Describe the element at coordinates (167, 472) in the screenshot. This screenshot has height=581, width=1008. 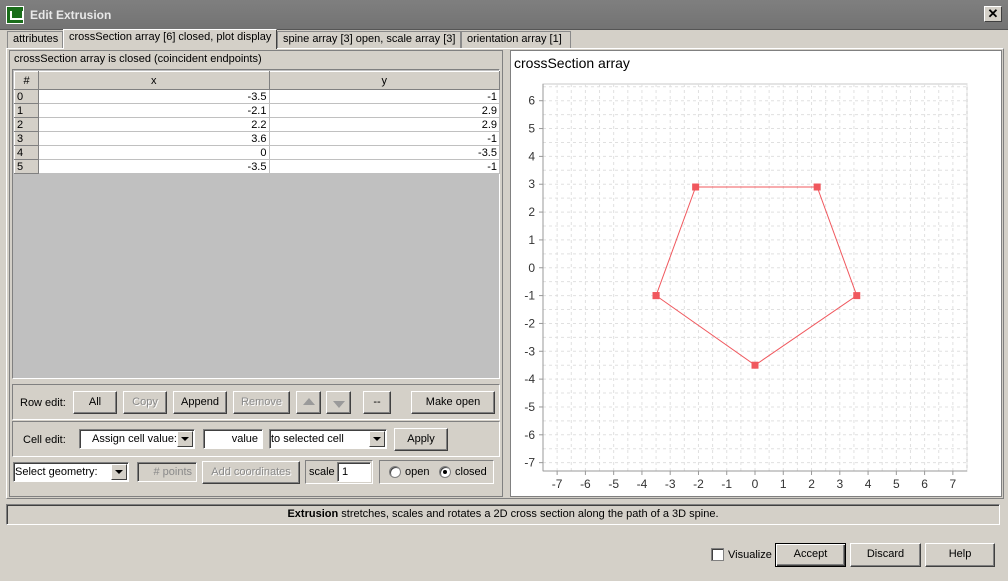
I see `points-input: # points` at that location.